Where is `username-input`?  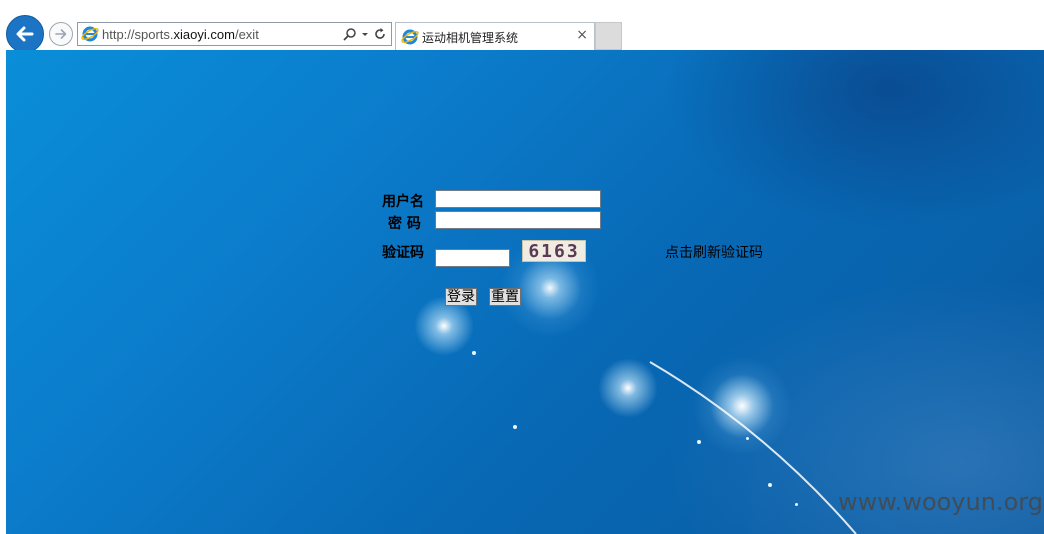
username-input is located at coordinates (518, 199).